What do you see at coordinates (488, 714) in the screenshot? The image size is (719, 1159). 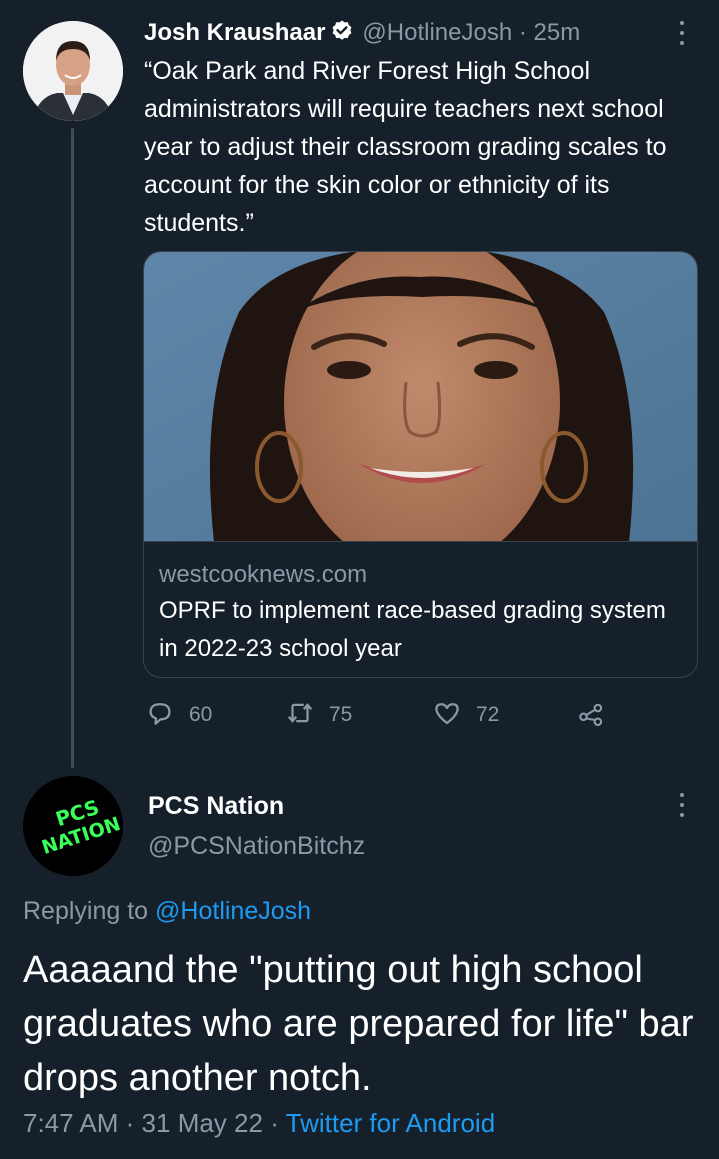 I see `like-count: 72` at bounding box center [488, 714].